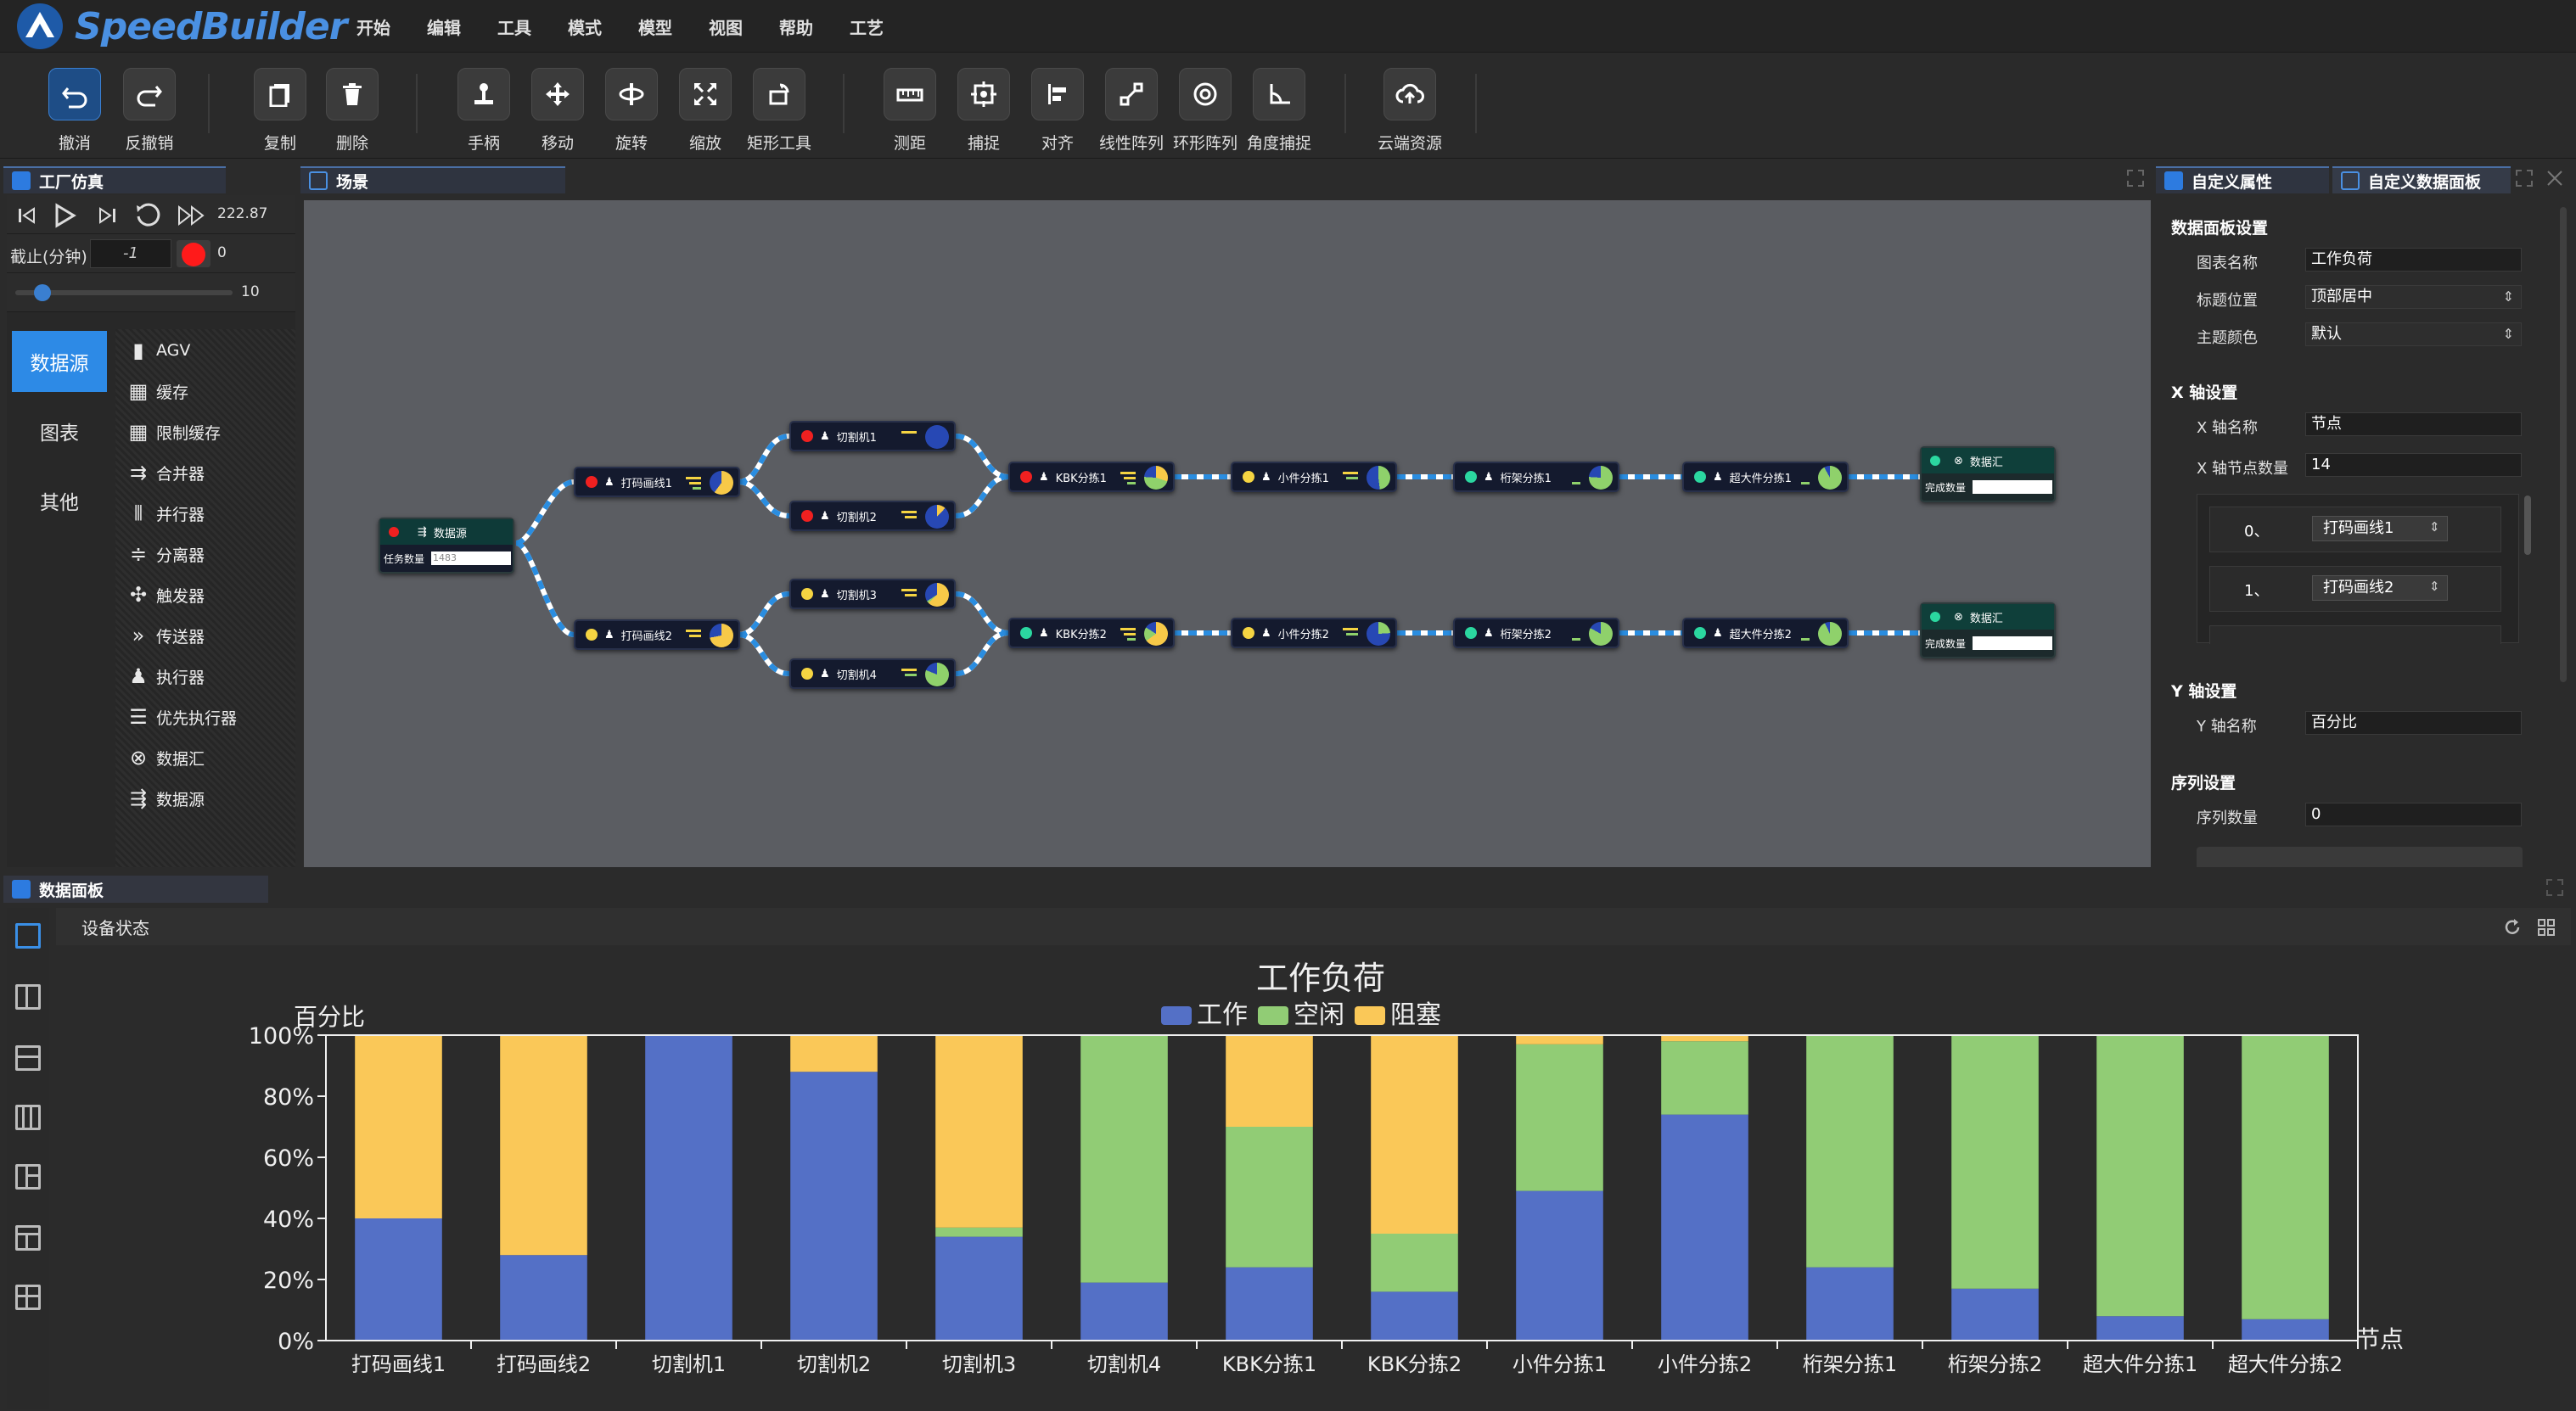 The image size is (2576, 1411). What do you see at coordinates (444, 26) in the screenshot?
I see `menu-edit: 编辑` at bounding box center [444, 26].